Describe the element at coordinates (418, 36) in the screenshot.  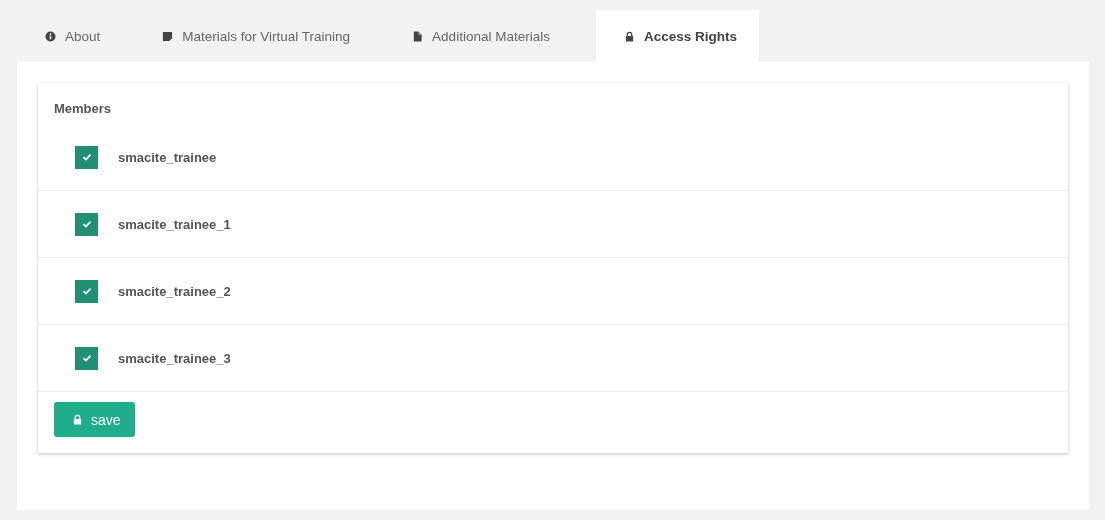
I see `file-icon` at that location.